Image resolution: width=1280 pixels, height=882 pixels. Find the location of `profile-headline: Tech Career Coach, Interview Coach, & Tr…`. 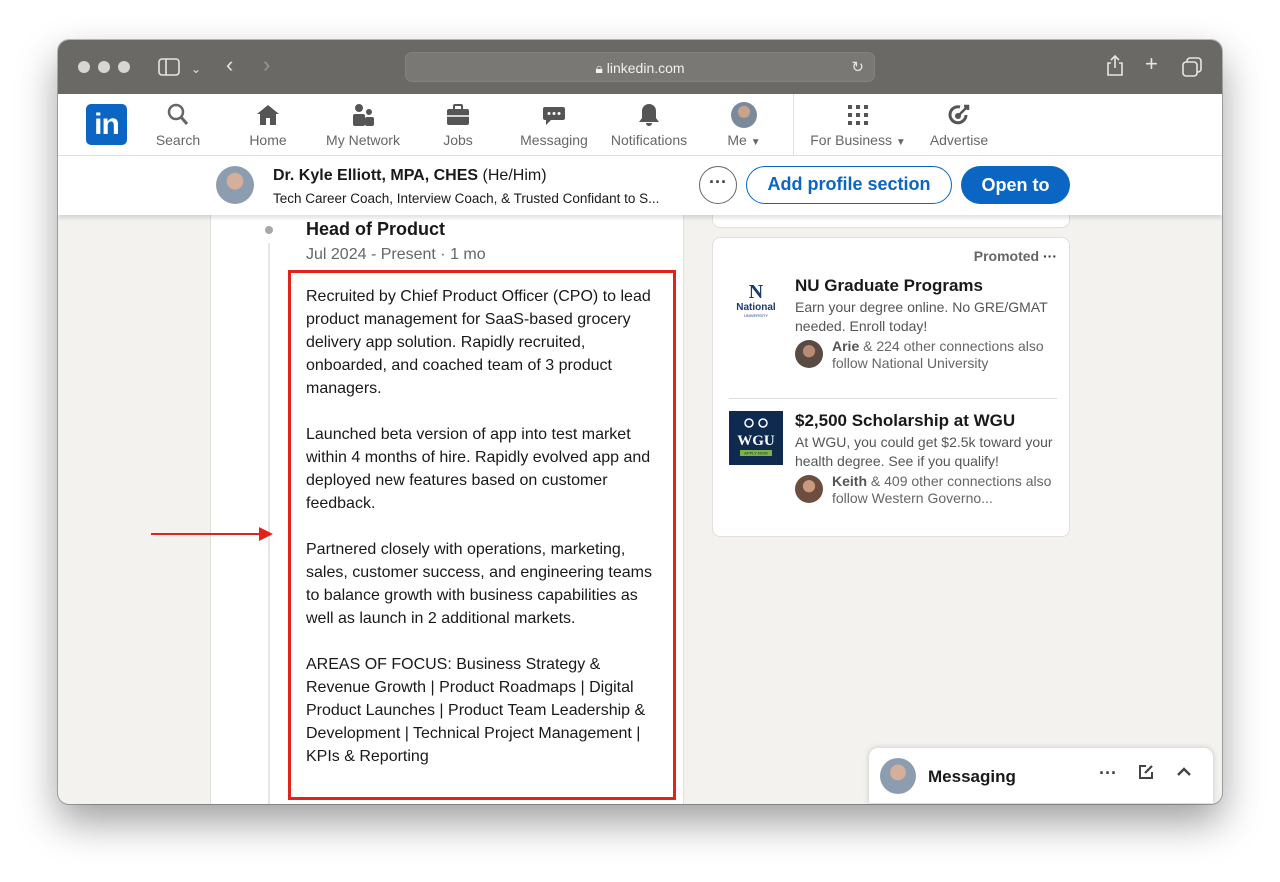

profile-headline: Tech Career Coach, Interview Coach, & Tr… is located at coordinates (466, 198).